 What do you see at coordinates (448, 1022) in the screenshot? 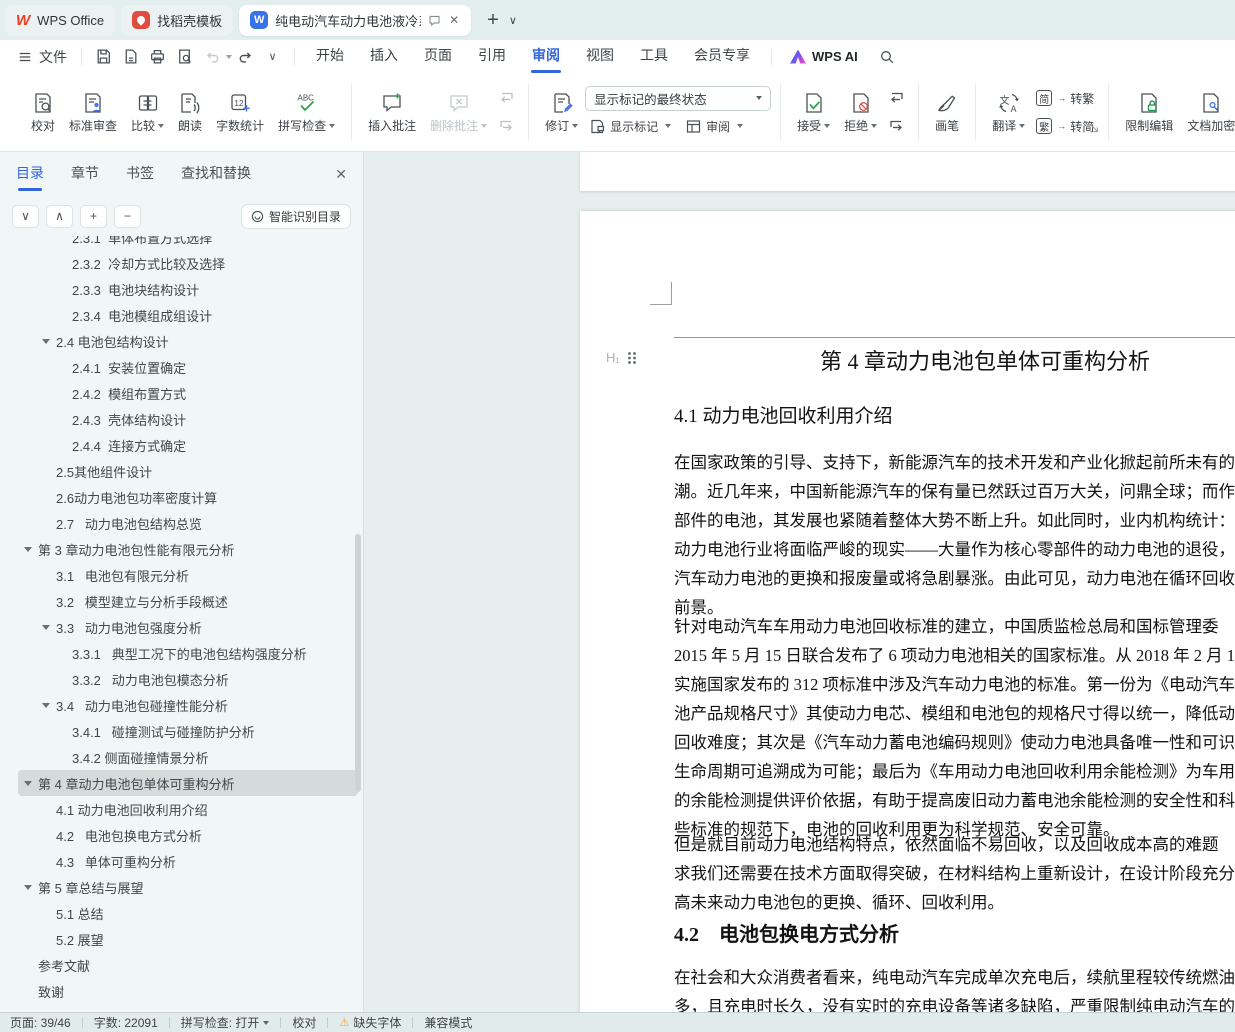
I see `compatibility-mode-badge: 兼容模式` at bounding box center [448, 1022].